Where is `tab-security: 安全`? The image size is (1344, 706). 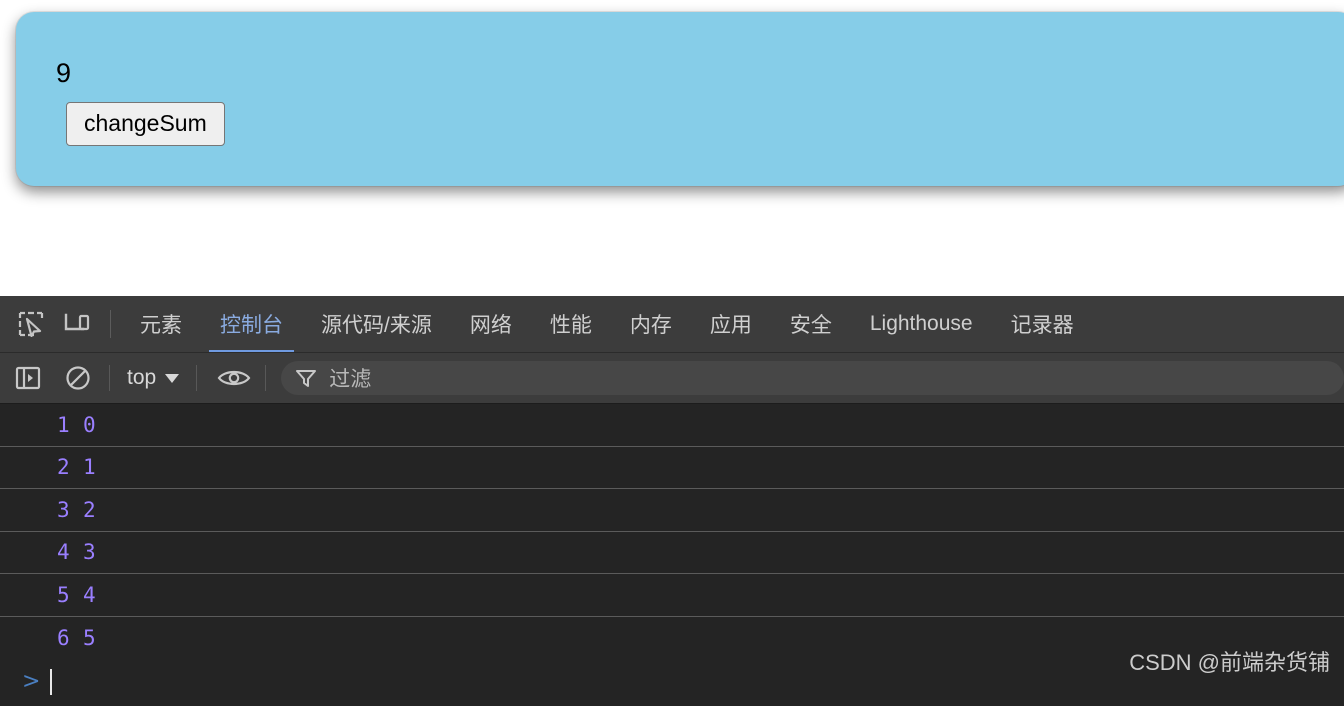 tab-security: 安全 is located at coordinates (811, 324).